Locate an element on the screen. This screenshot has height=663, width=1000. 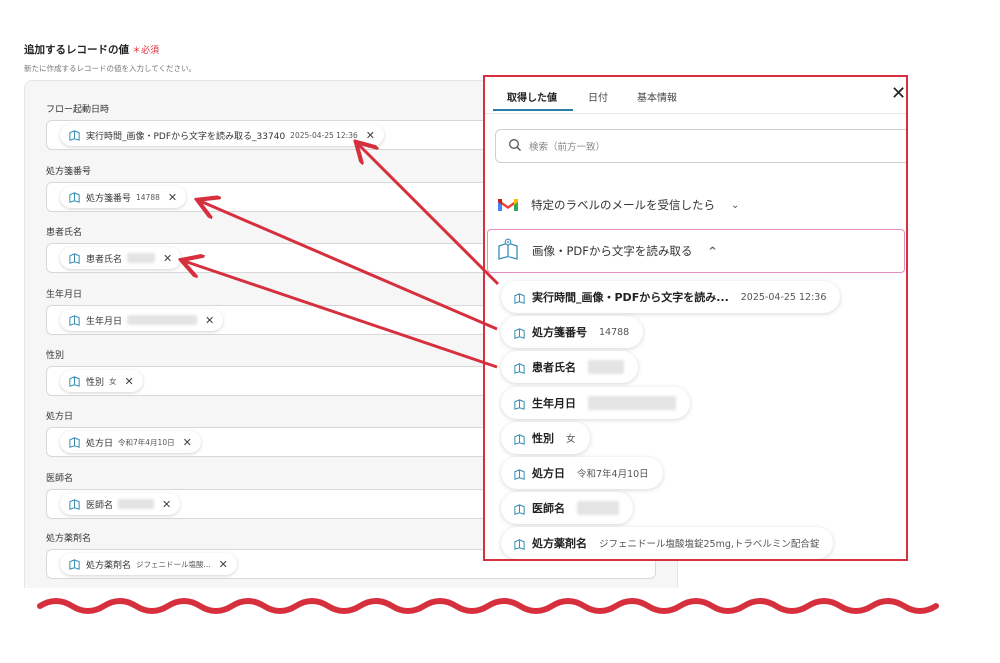
active-tab-indicator is located at coordinates (533, 110).